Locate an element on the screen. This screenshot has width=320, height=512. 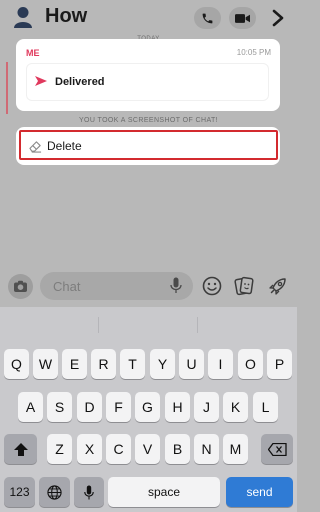
dictation-key is located at coordinates (89, 492).